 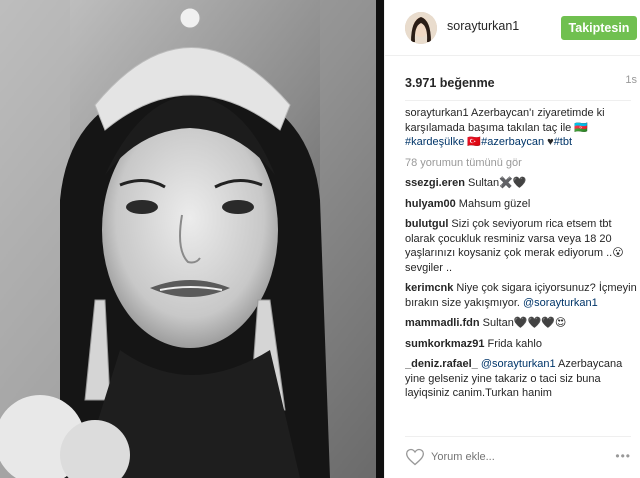 I want to click on comment-author: _deniz.rafael_, so click(x=441, y=364).